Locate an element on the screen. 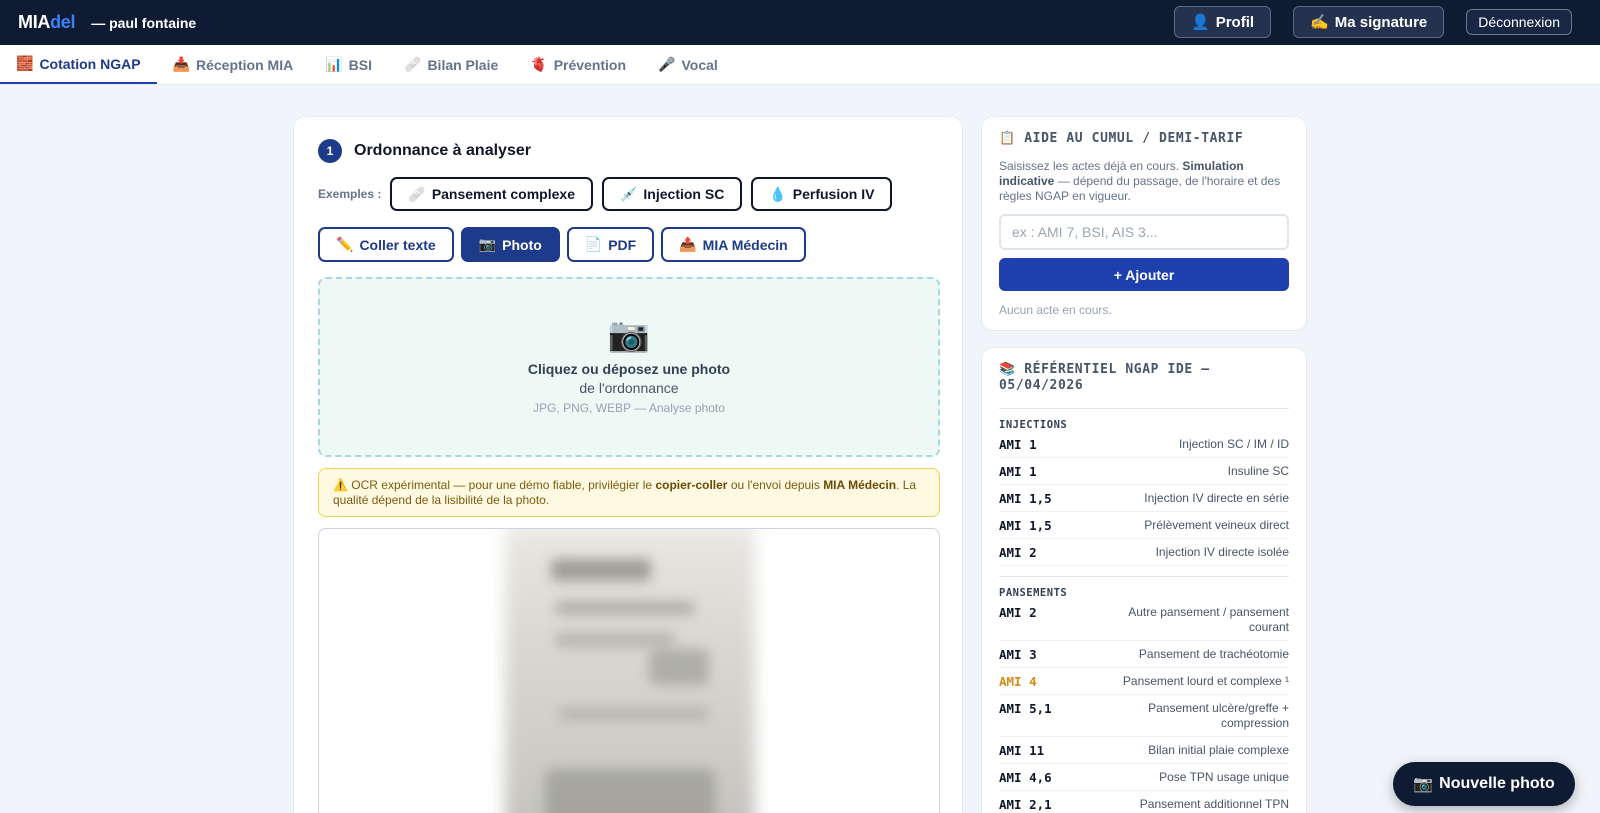 The image size is (1600, 813). dropzone-title: Cliquez ou déposez une photo is located at coordinates (629, 369).